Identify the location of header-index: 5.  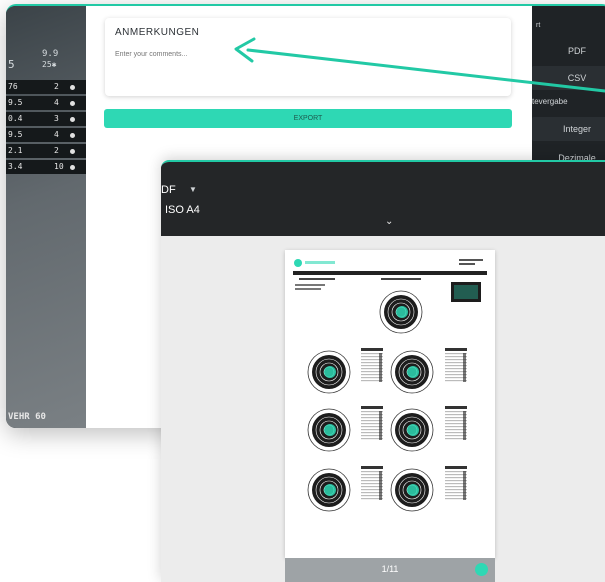
(11, 64).